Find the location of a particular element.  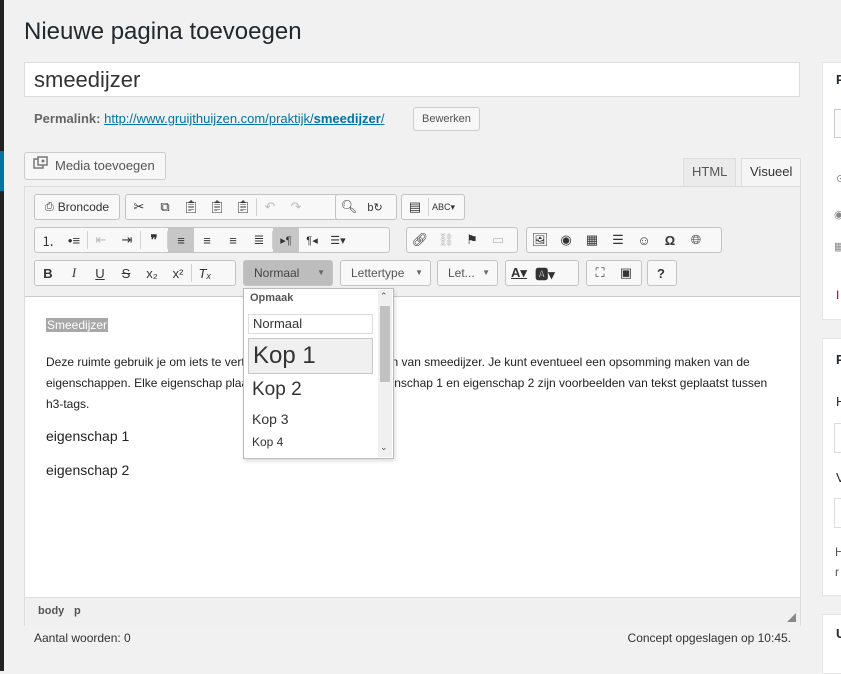

scrollbar-thumb is located at coordinates (385, 344).